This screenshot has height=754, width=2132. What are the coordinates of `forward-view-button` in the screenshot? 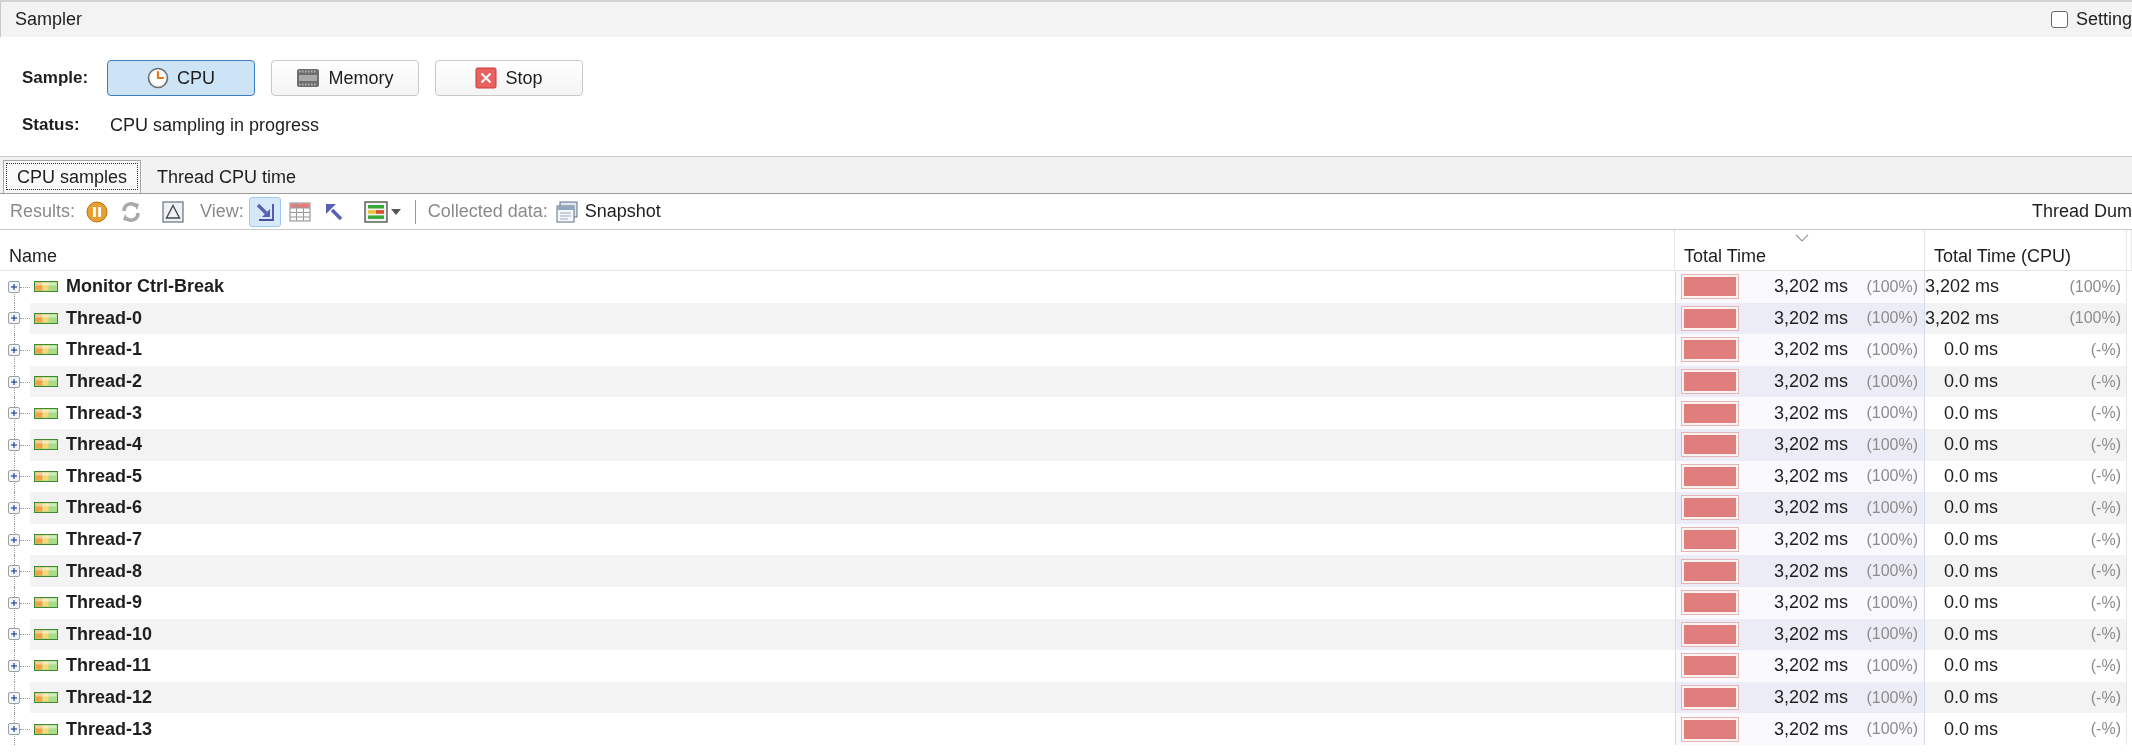 It's located at (264, 211).